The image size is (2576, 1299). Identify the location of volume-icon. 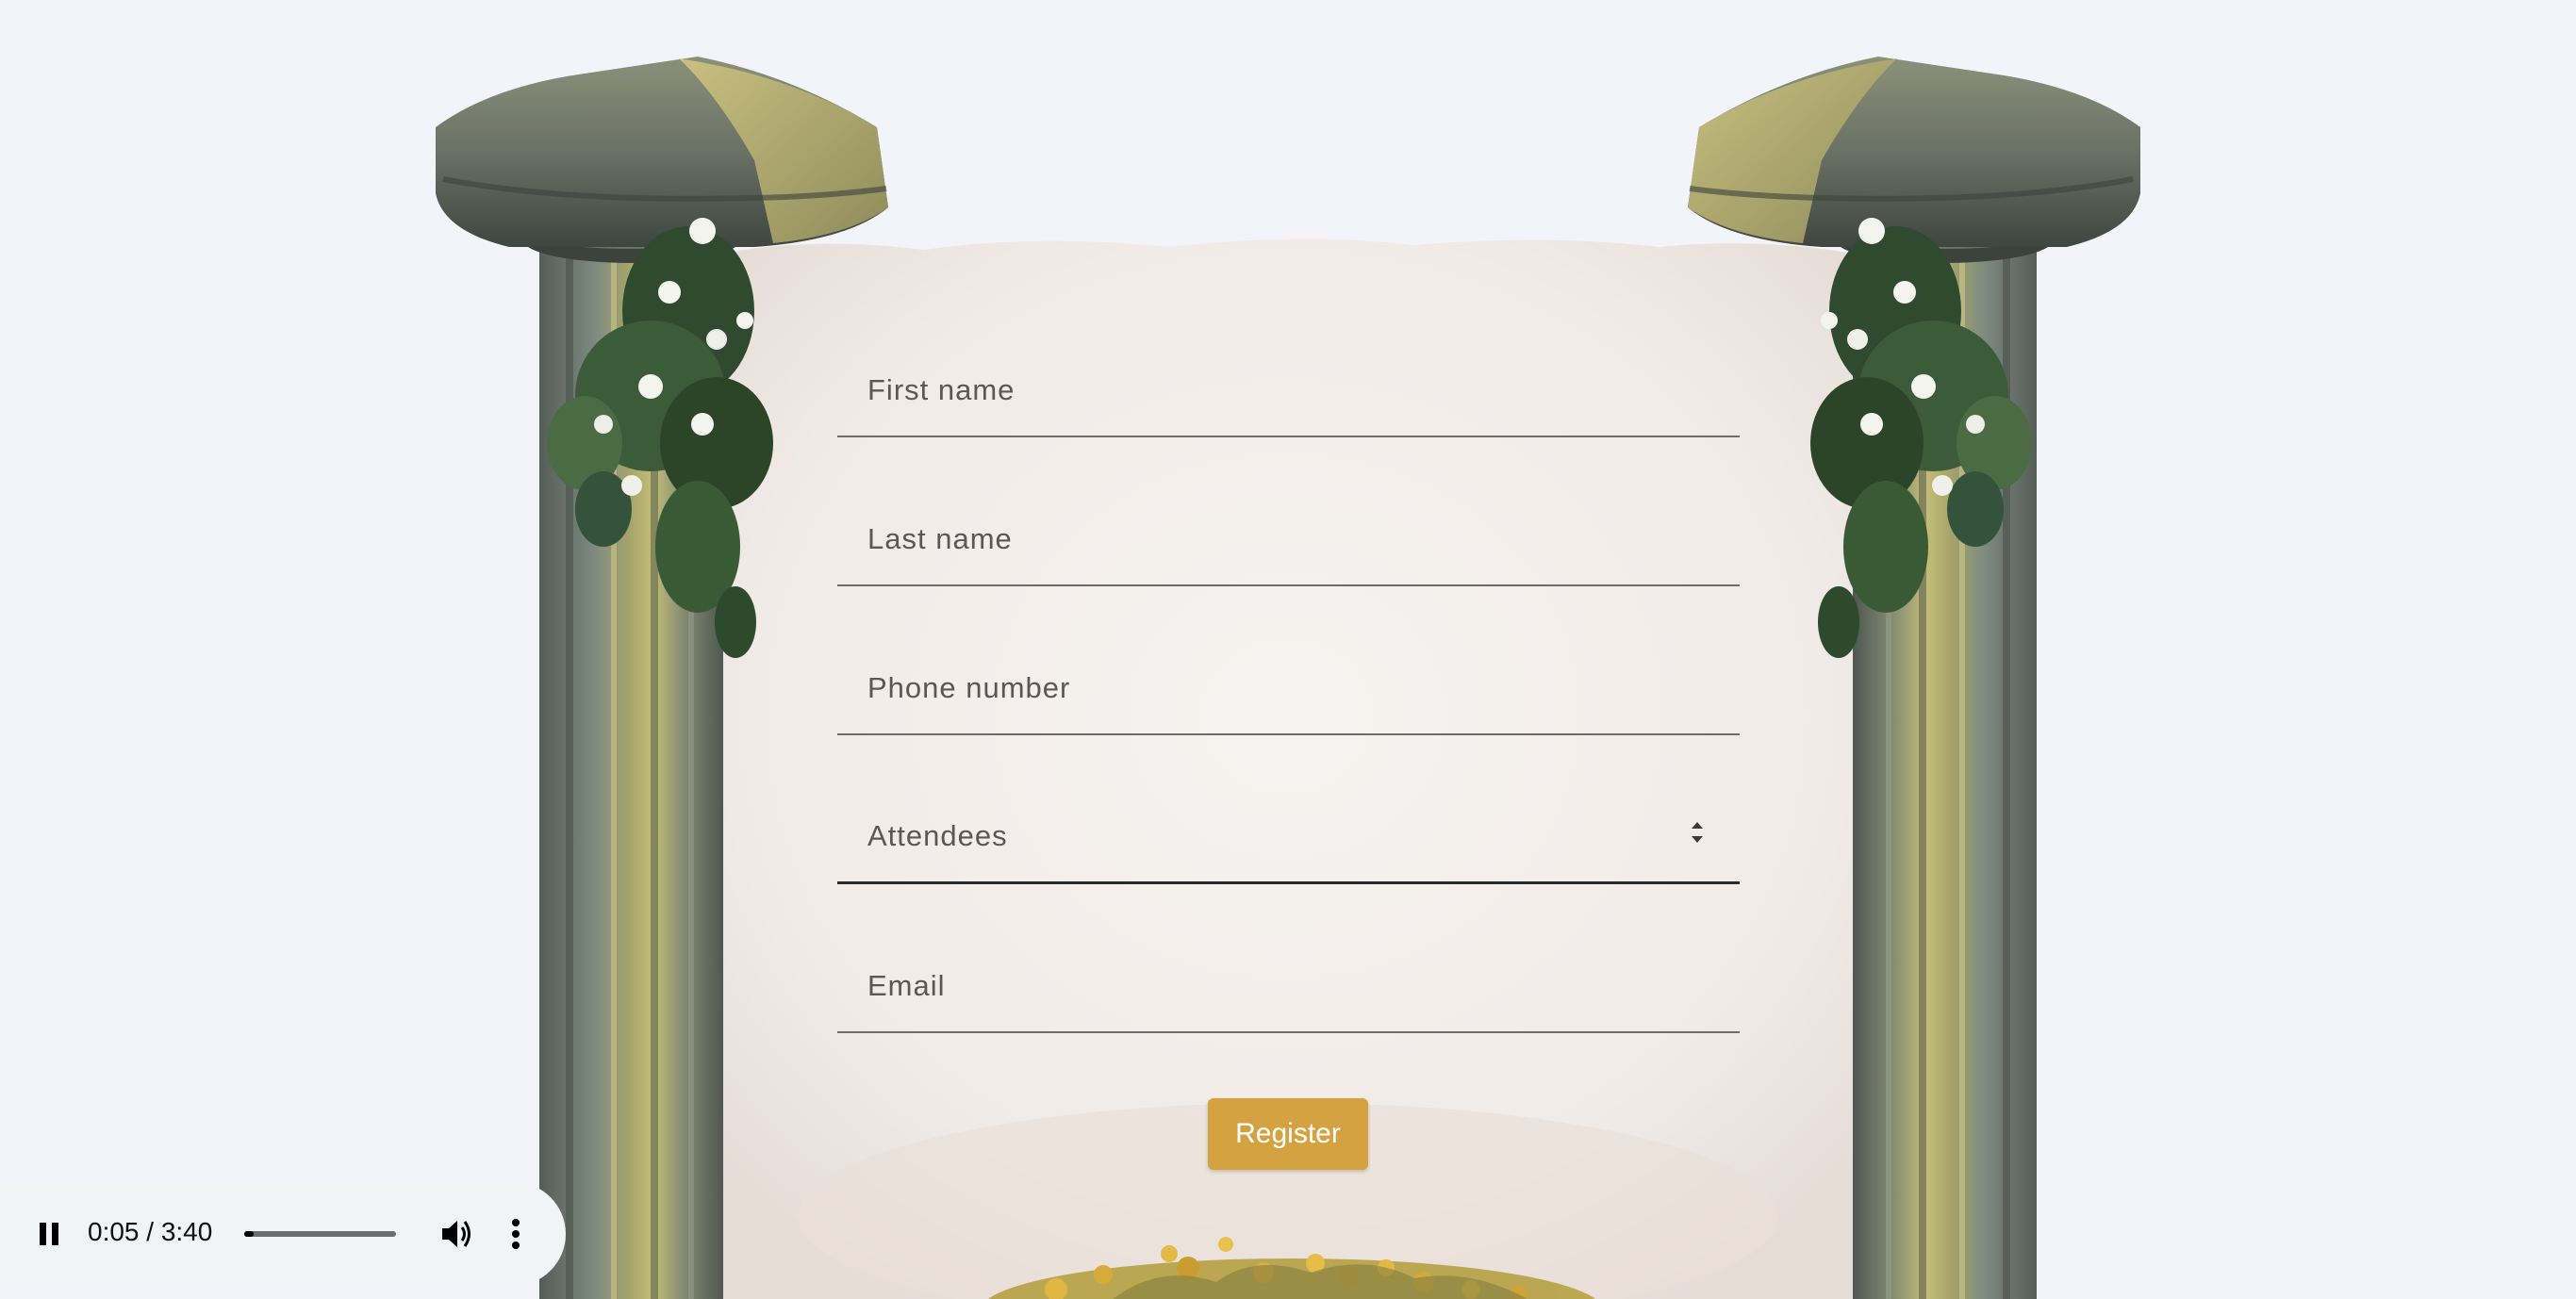
(456, 1234).